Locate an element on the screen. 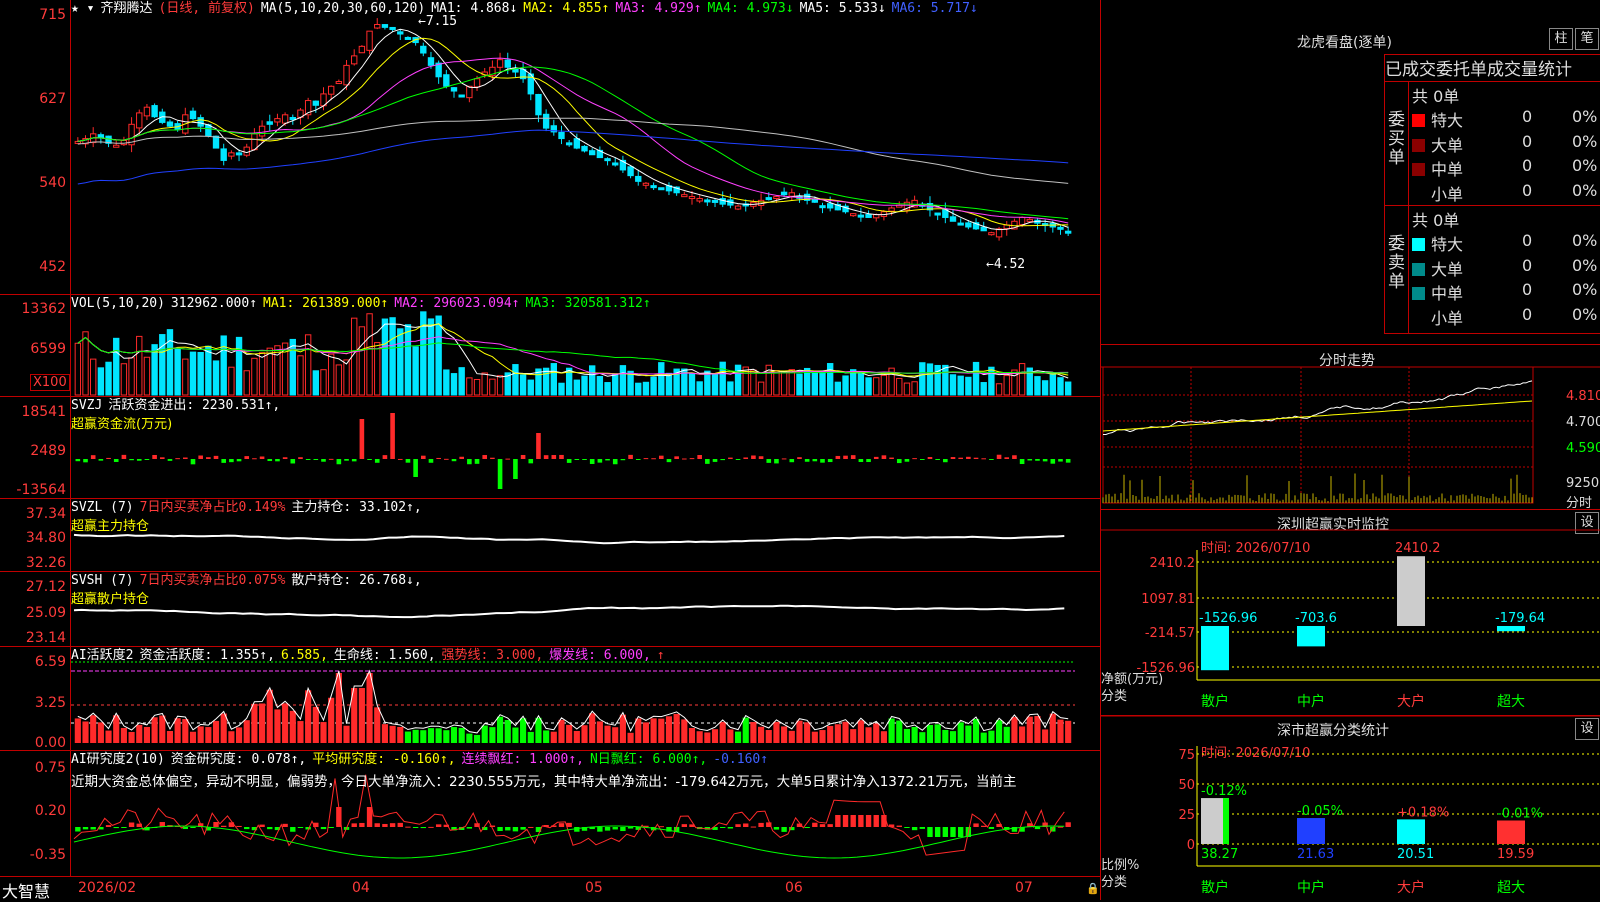 The width and height of the screenshot is (1600, 902). cls-ytick: 0 is located at coordinates (1191, 845).